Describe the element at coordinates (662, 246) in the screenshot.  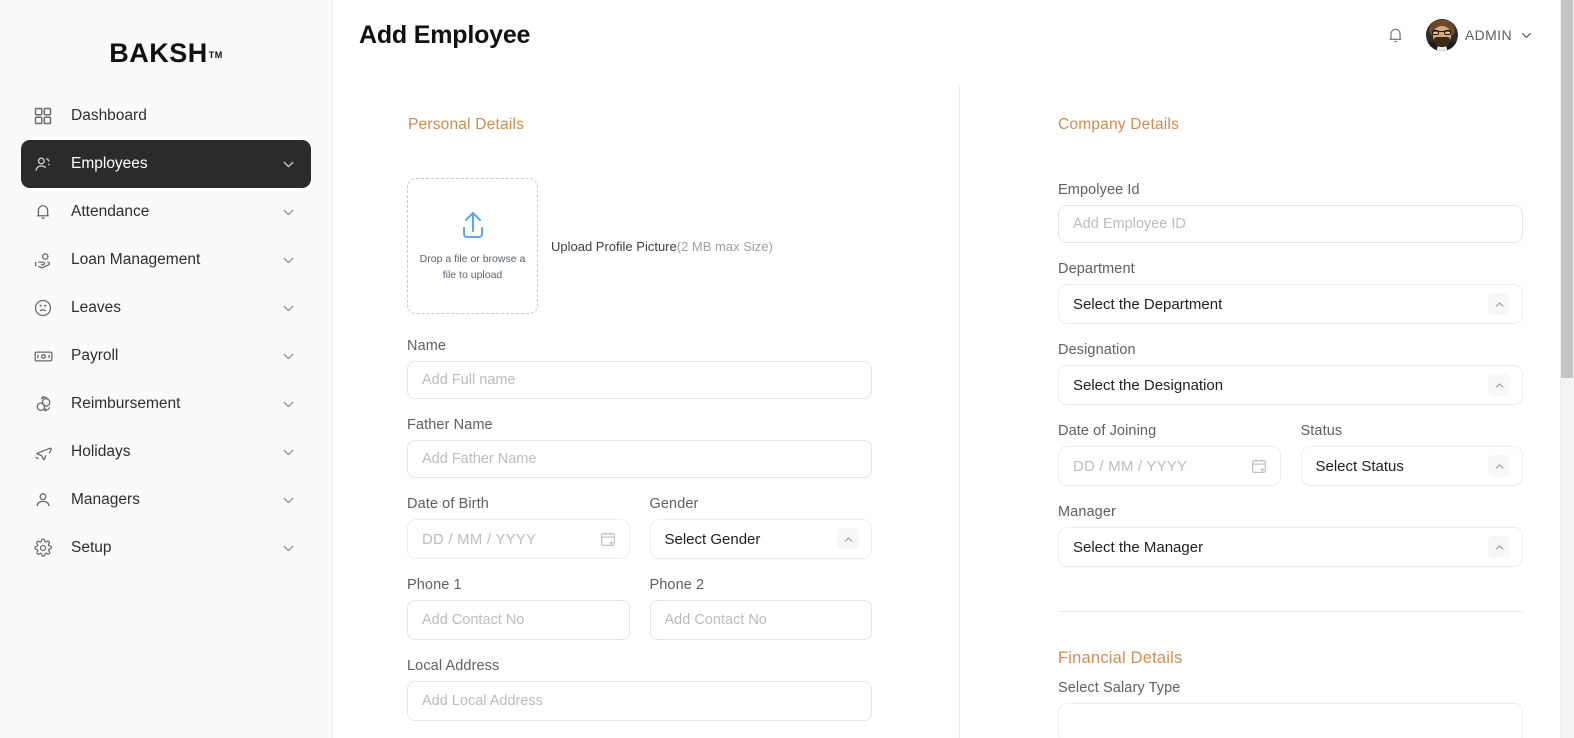
I see `upload-caption: Upload Profile Picture(2 MB max Size)` at that location.